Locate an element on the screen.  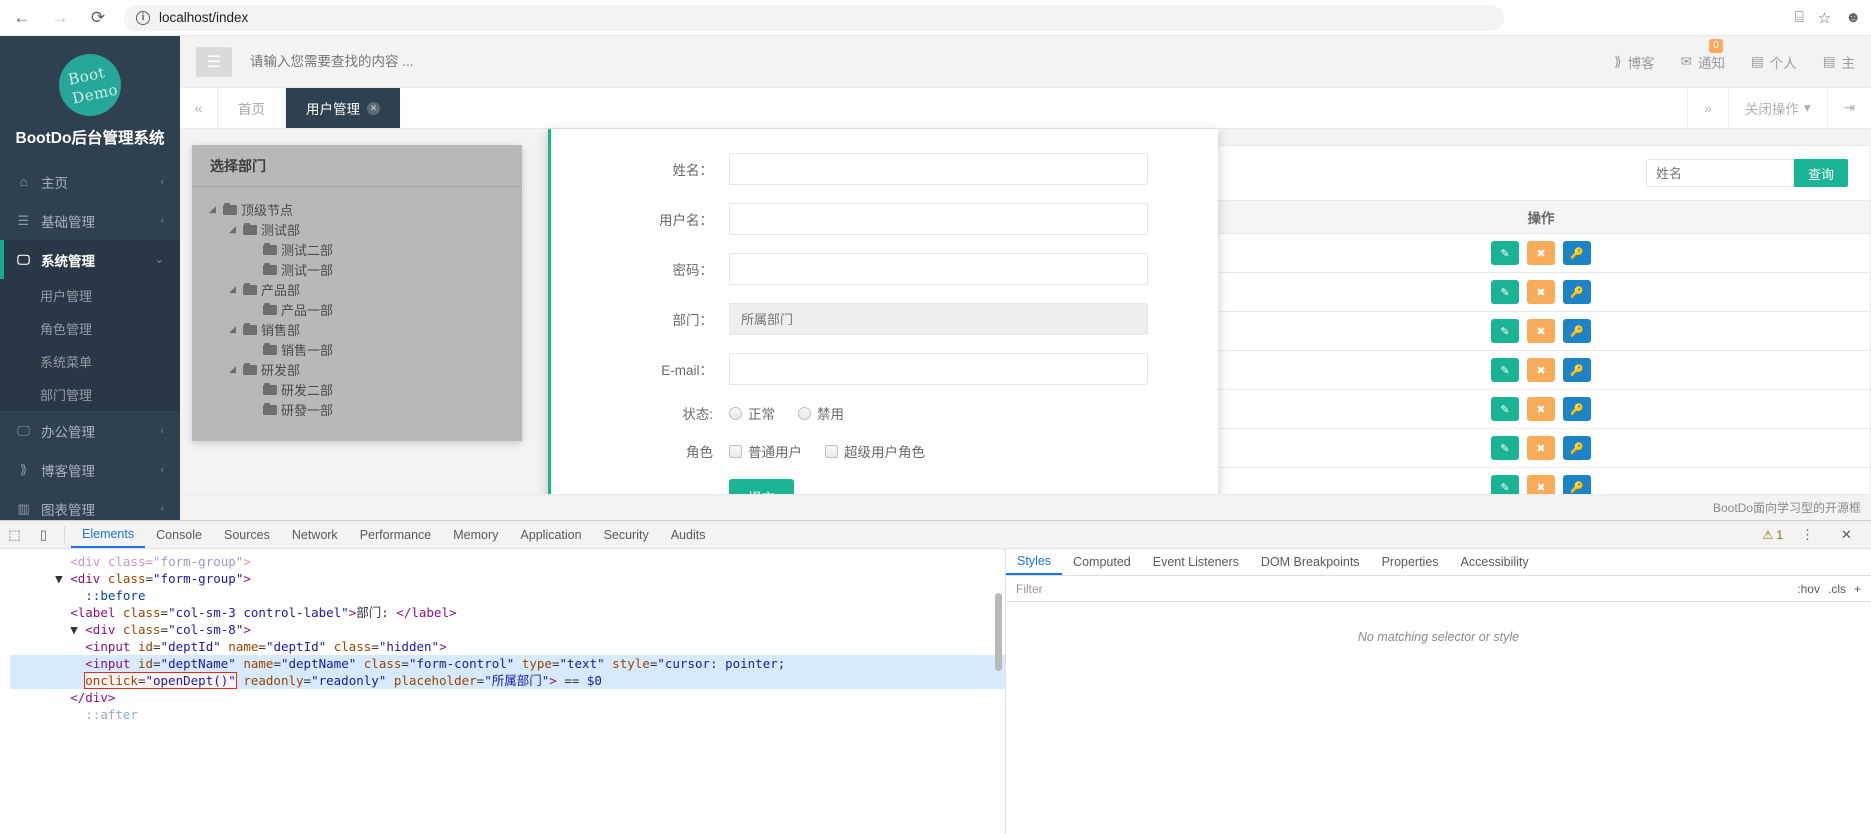
tree-node: 产品一部 is located at coordinates (364, 309).